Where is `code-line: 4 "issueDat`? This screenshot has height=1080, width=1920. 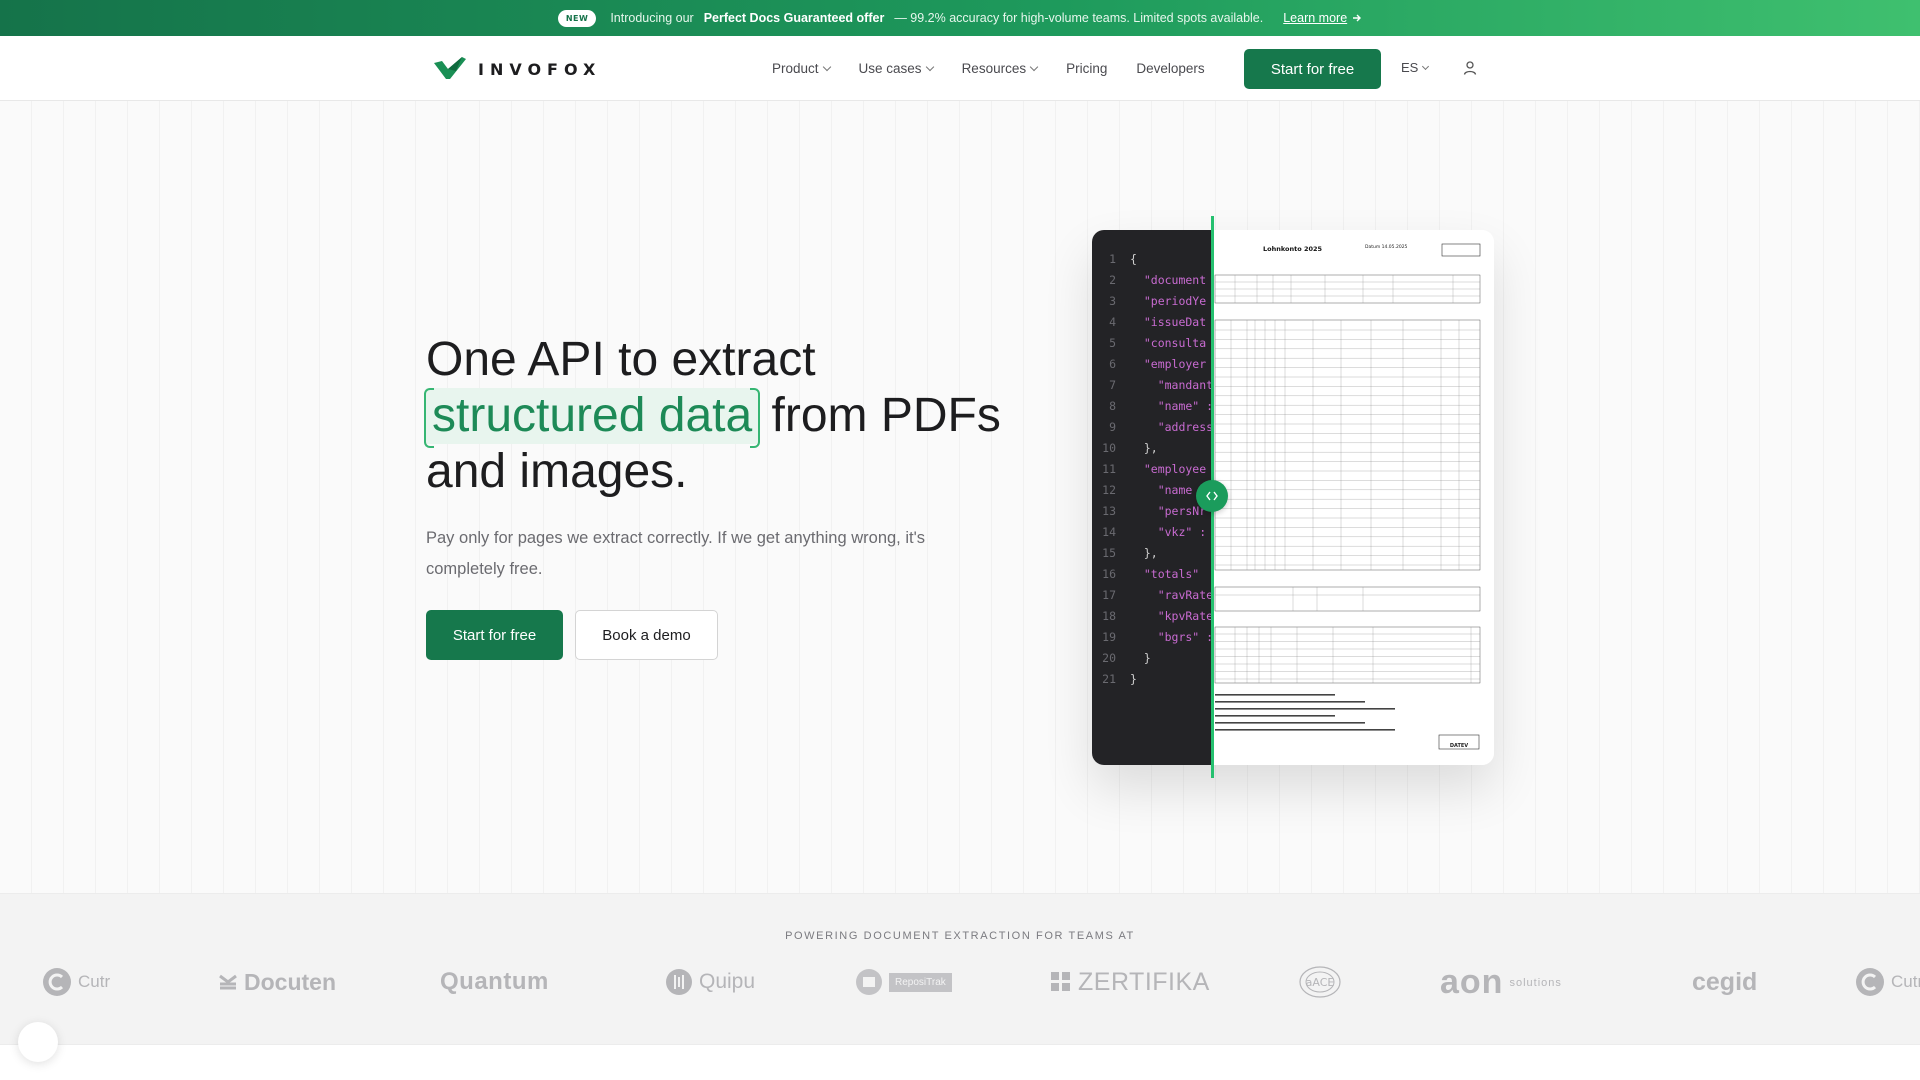 code-line: 4 "issueDat is located at coordinates (1149, 325).